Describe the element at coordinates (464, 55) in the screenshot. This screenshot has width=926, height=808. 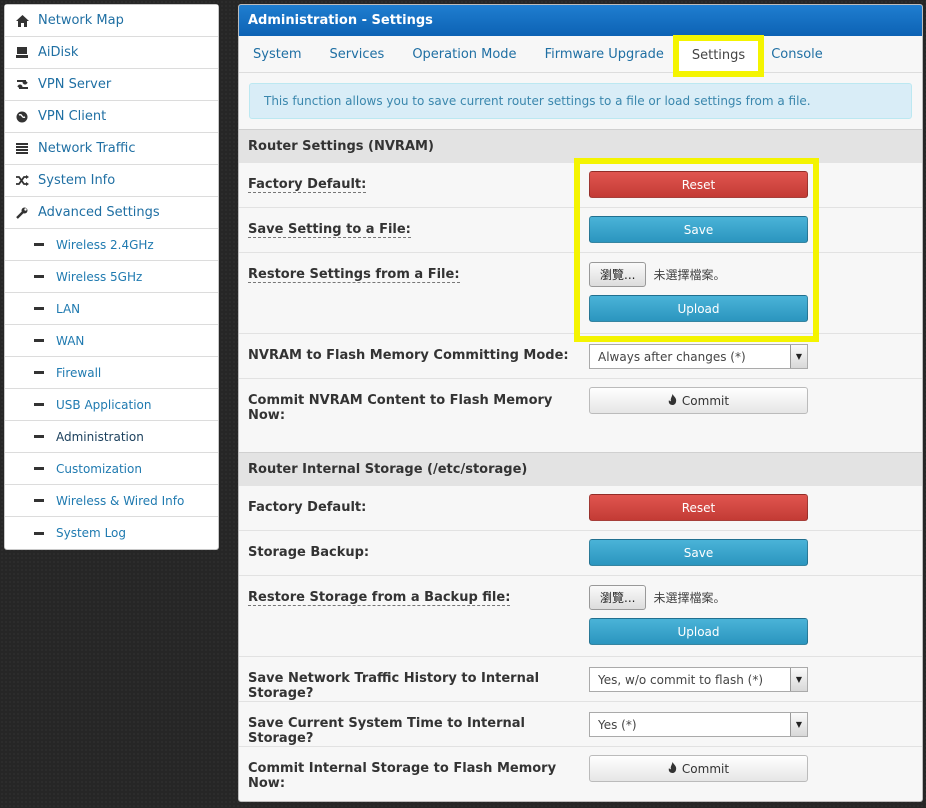
I see `tab-operation-mode: Operation Mode` at that location.